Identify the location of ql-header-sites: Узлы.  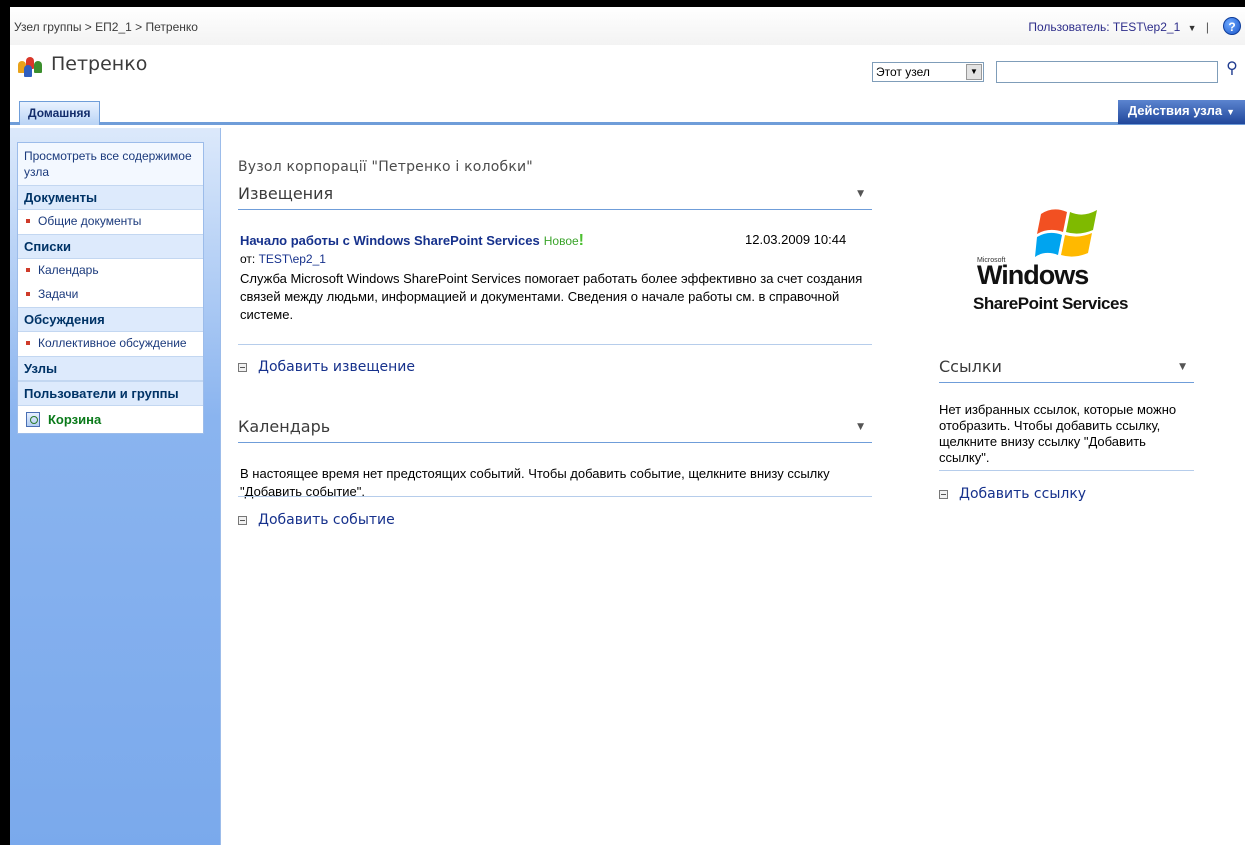
(110, 368).